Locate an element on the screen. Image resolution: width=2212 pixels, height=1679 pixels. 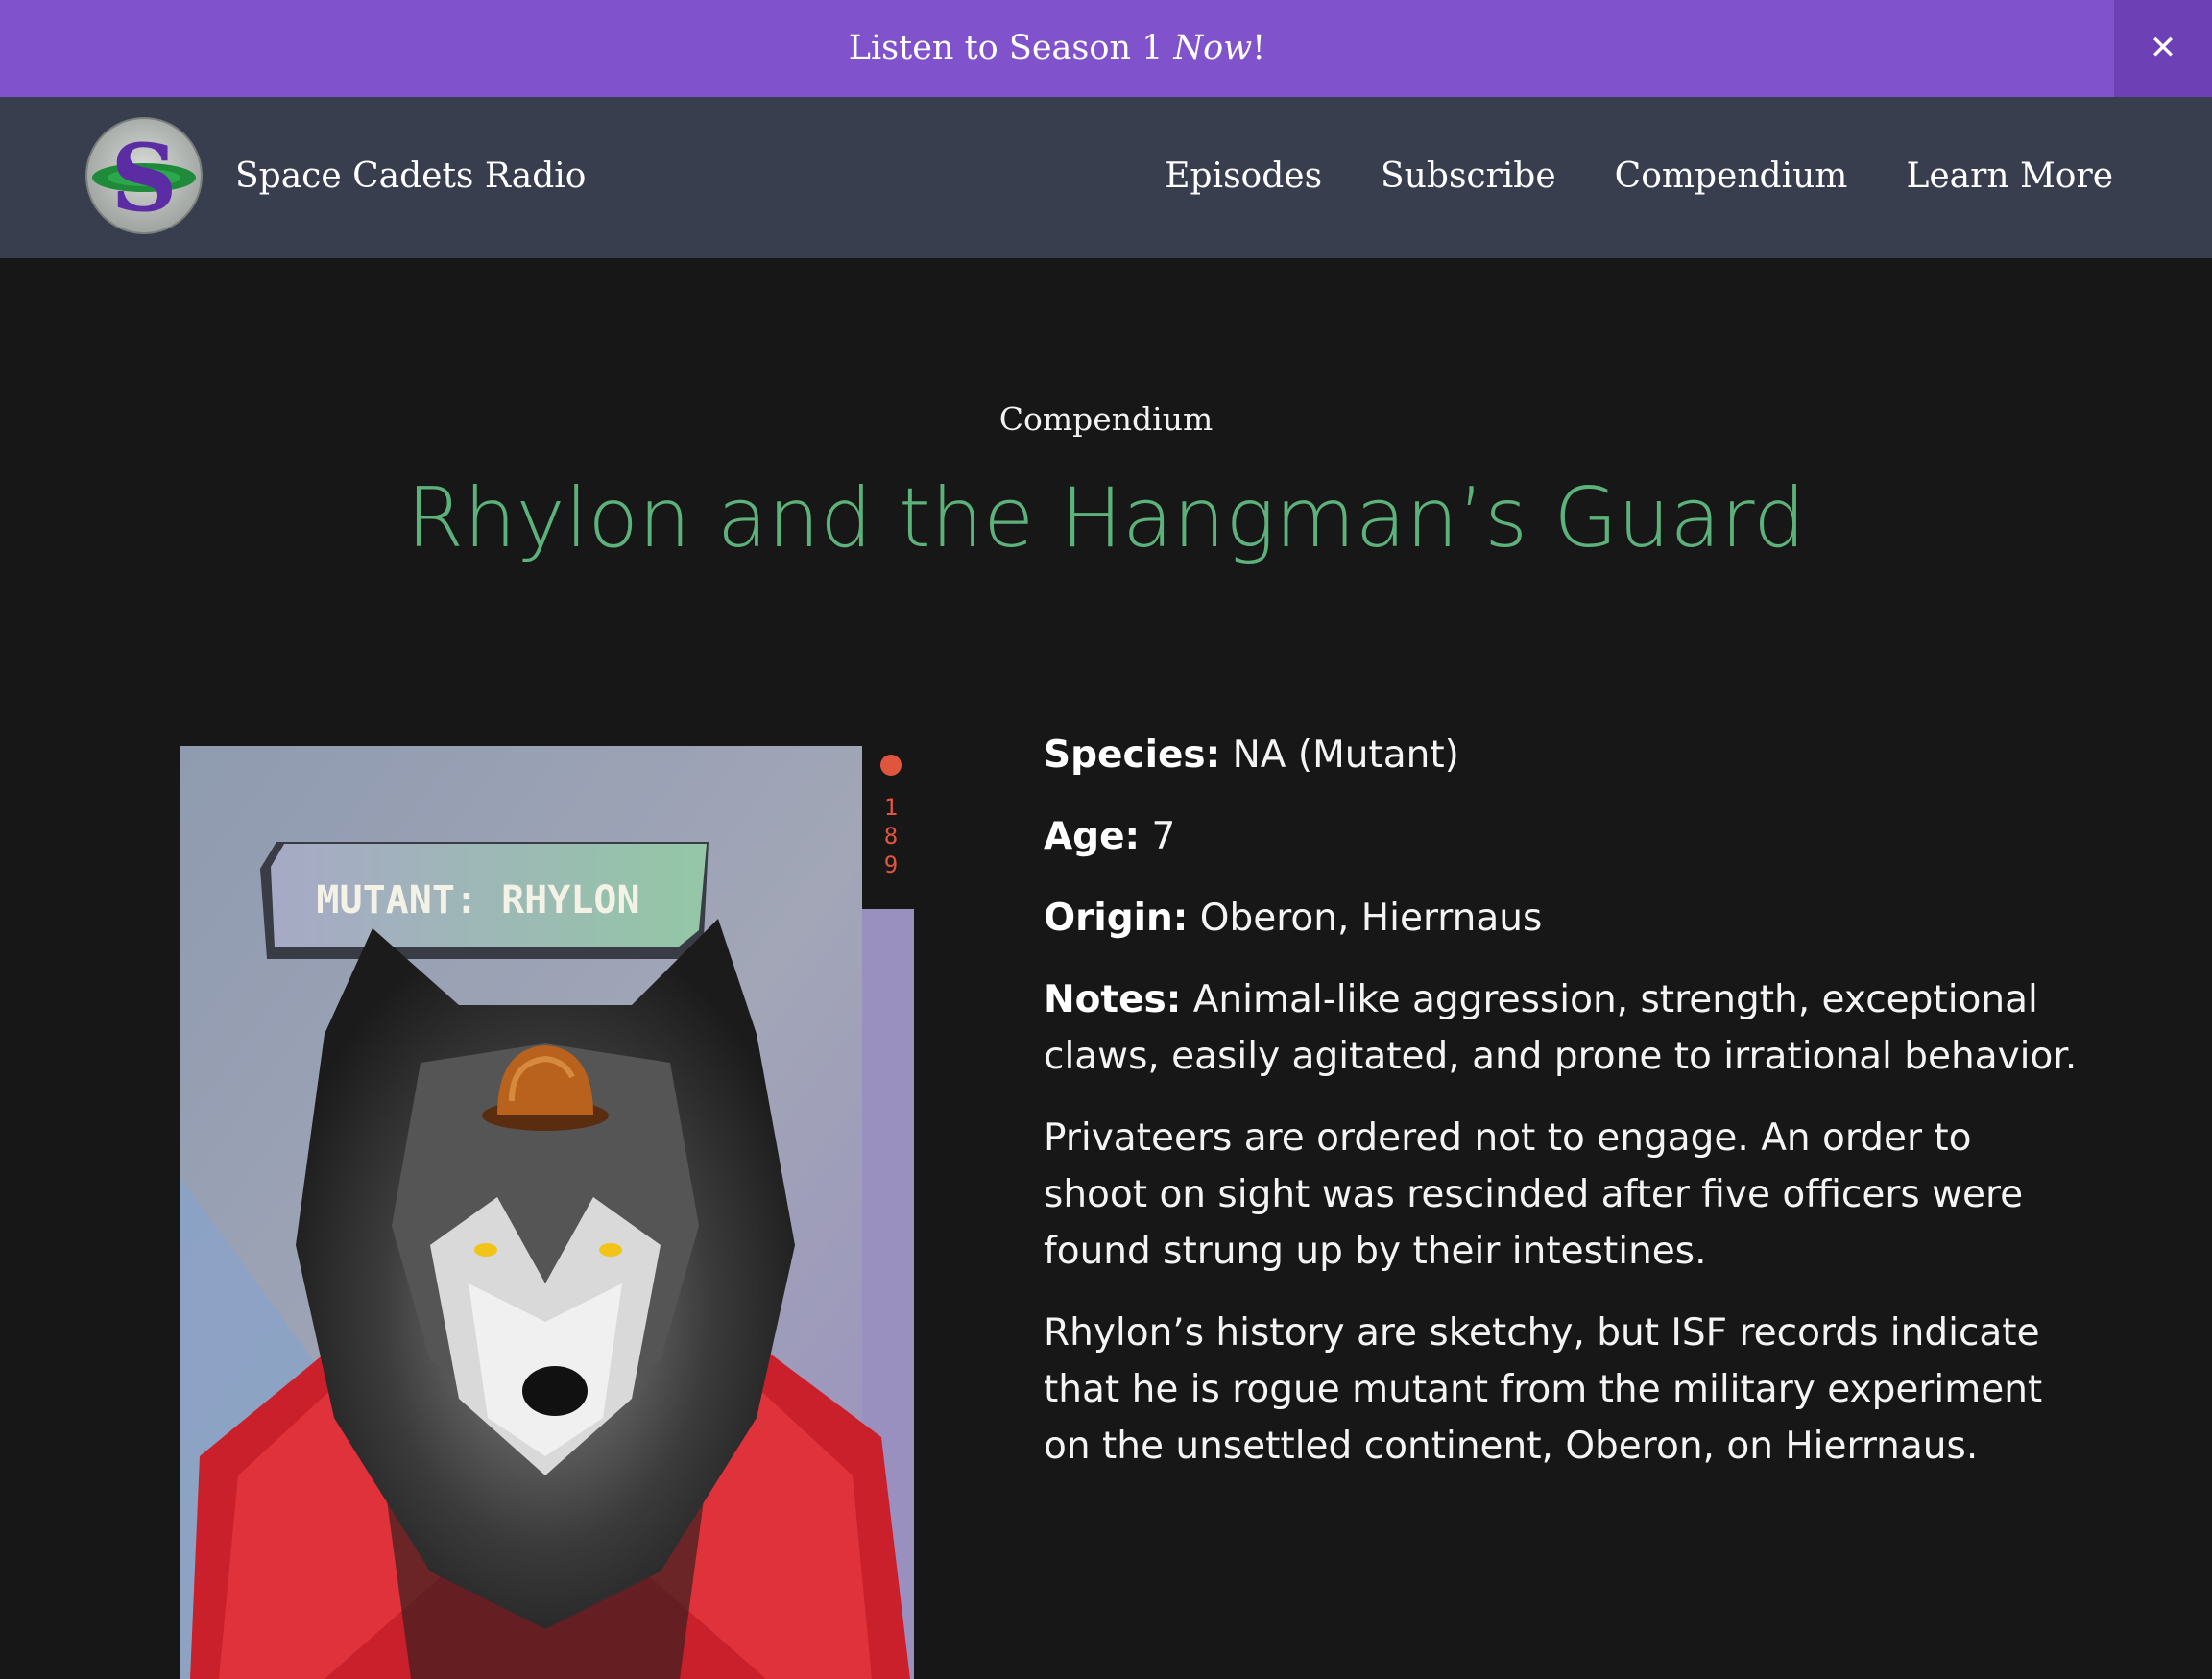
banner-link: Listen to Season 1 Now! is located at coordinates (1057, 48).